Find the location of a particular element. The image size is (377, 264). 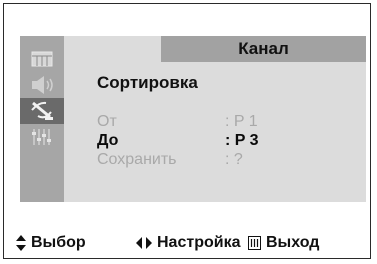

menu-header-bar: Канал is located at coordinates (263, 49).